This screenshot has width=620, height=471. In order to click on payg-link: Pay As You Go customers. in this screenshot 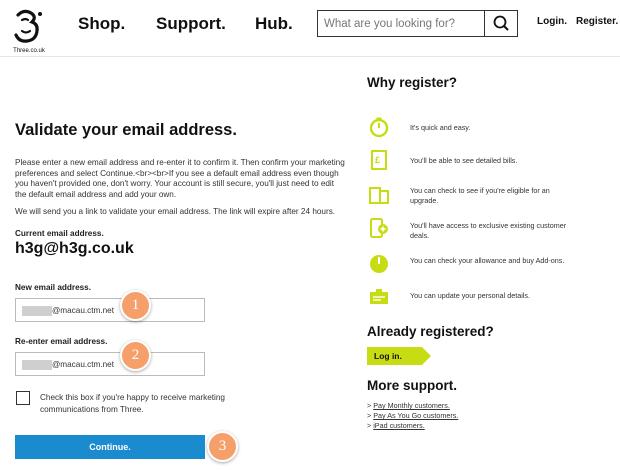, I will do `click(415, 415)`.